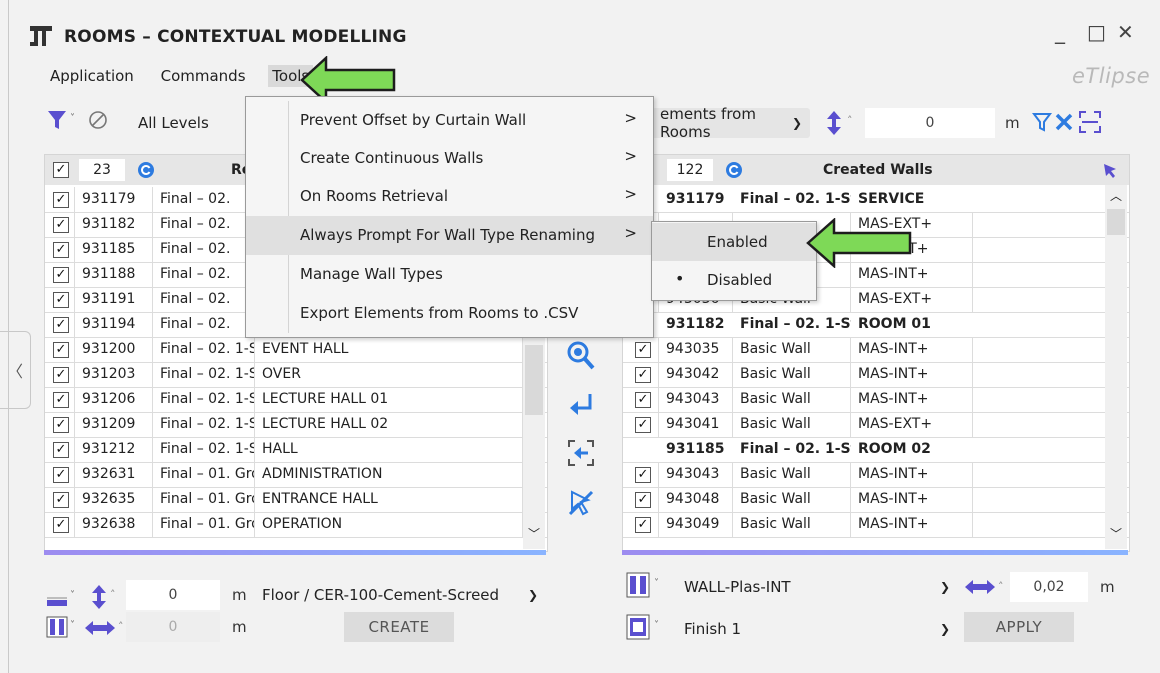  What do you see at coordinates (581, 405) in the screenshot?
I see `return-icon` at bounding box center [581, 405].